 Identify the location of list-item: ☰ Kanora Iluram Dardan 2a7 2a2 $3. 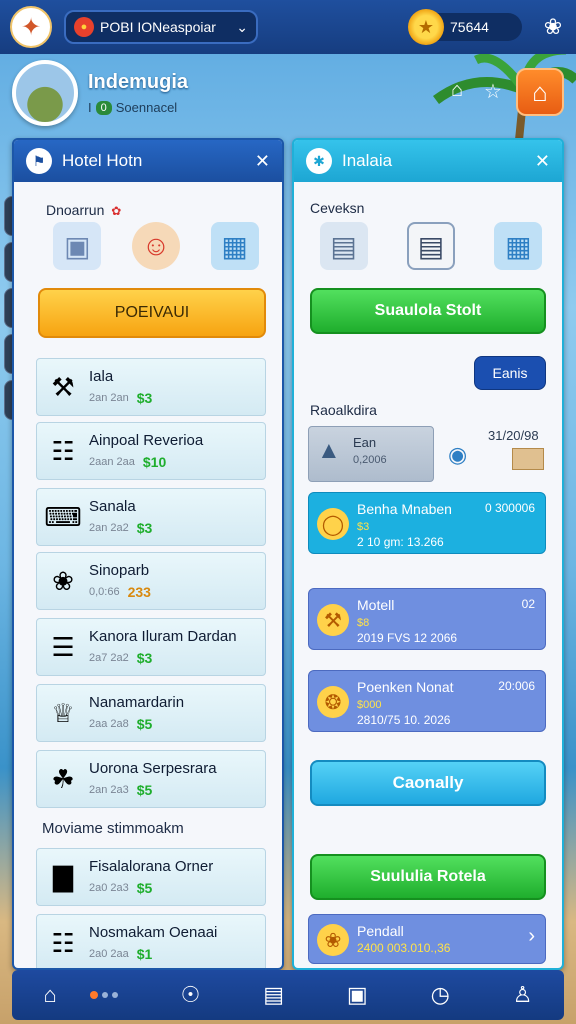
(151, 647).